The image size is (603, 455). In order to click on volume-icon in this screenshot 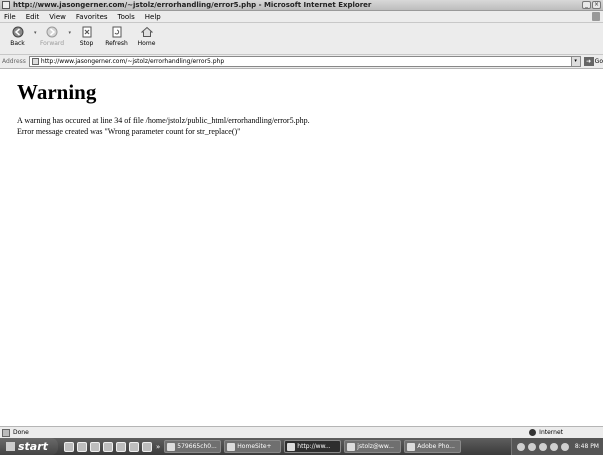, I will do `click(564, 446)`.